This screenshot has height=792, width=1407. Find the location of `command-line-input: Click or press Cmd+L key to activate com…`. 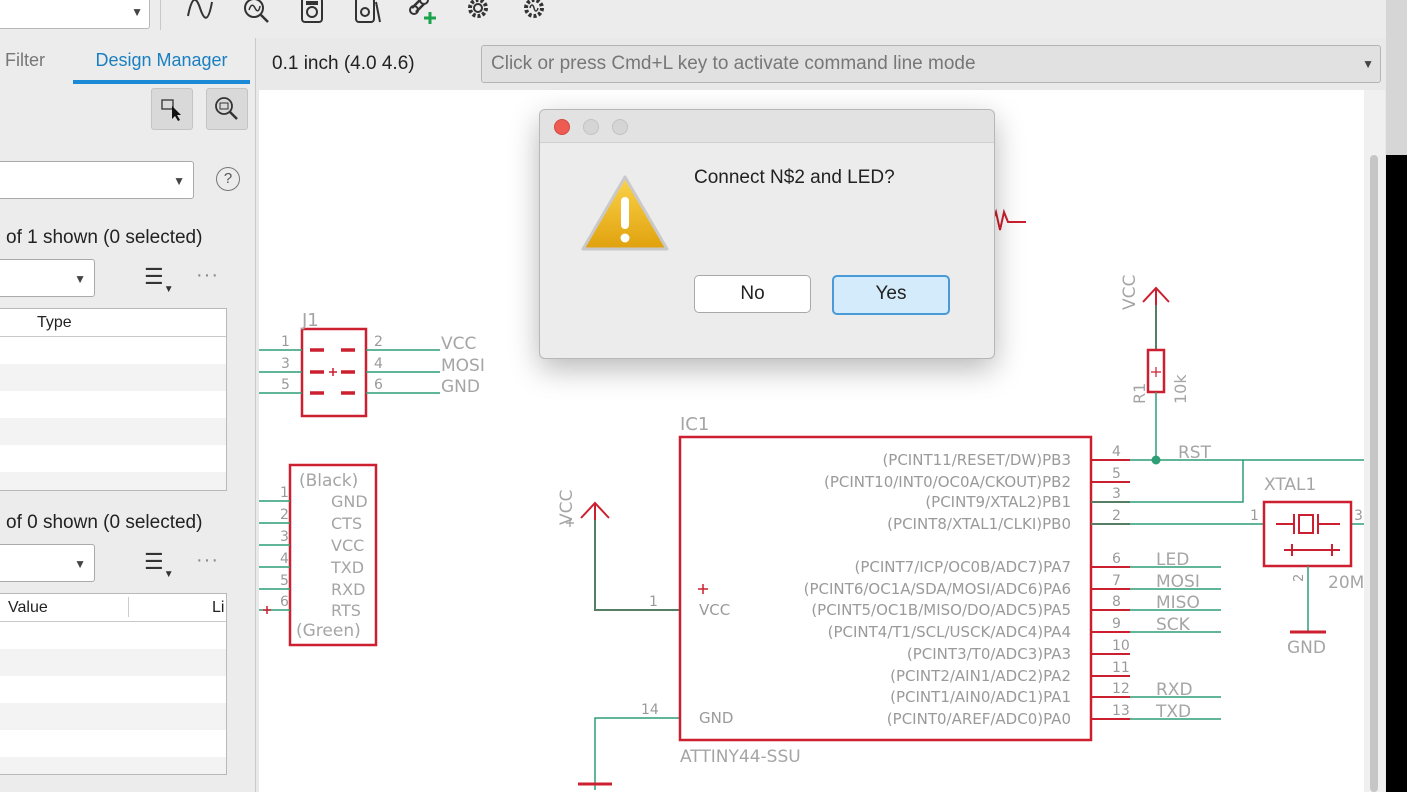

command-line-input: Click or press Cmd+L key to activate com… is located at coordinates (931, 64).